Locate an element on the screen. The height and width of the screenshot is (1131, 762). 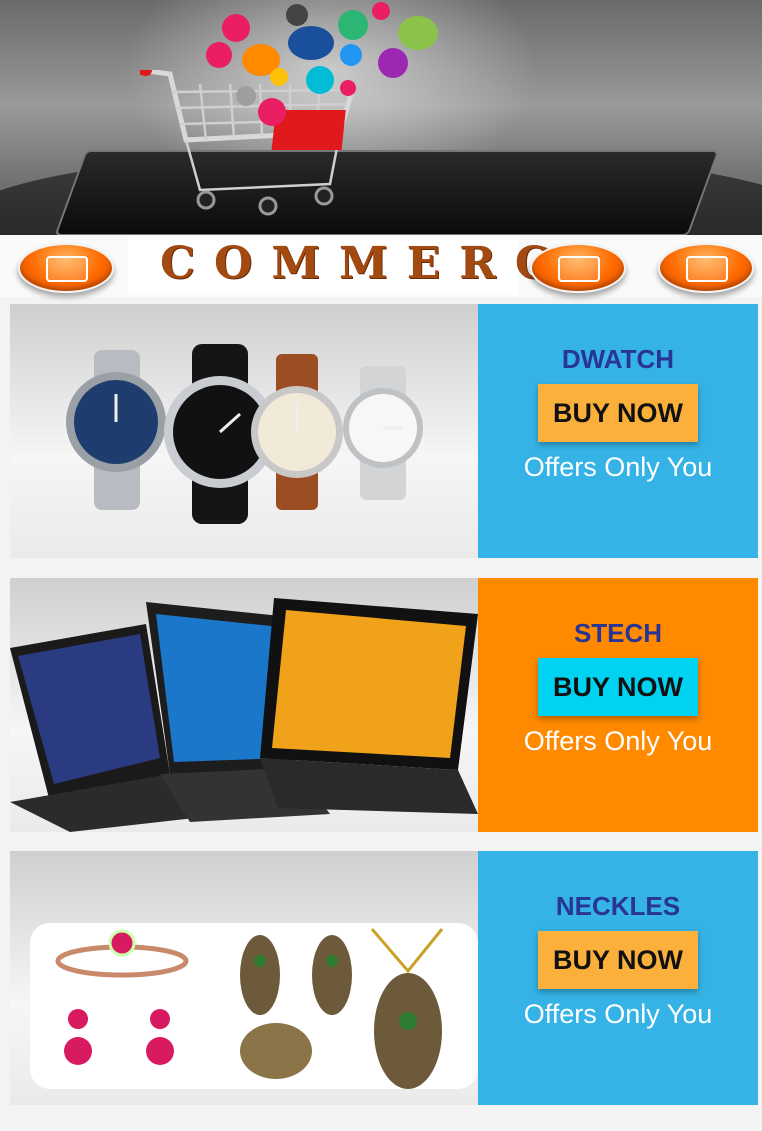
watches-image is located at coordinates (244, 431).